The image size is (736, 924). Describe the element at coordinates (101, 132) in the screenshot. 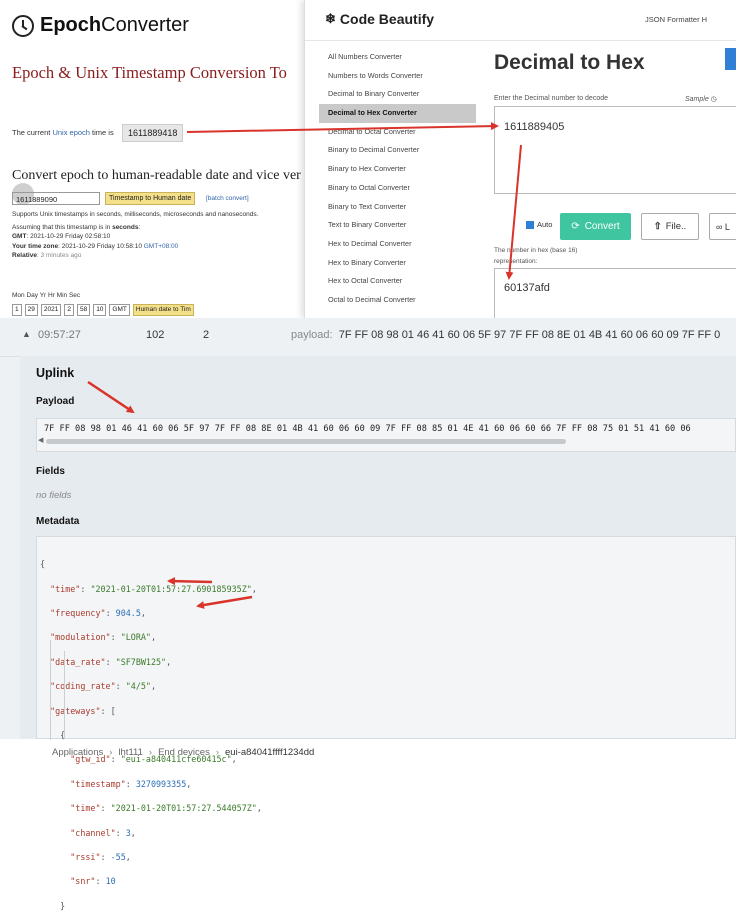

I see `current-label-post: time is` at that location.